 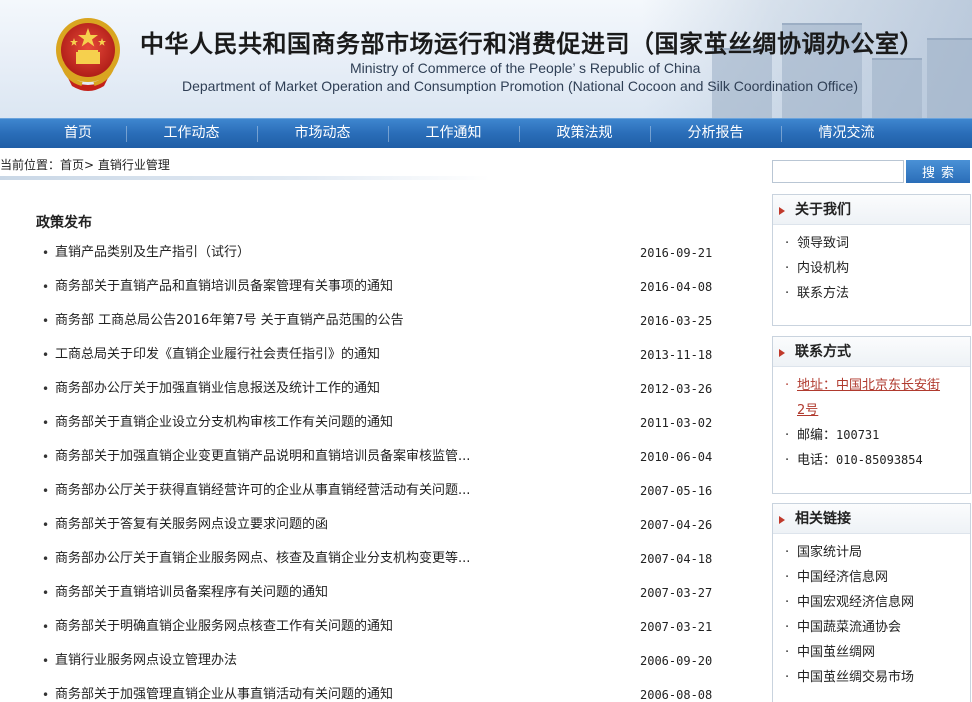 I want to click on list-item: • 商务部关于明确直销企业服务网点核查工作有关问题的通知 2007-03-21, so click(x=382, y=631).